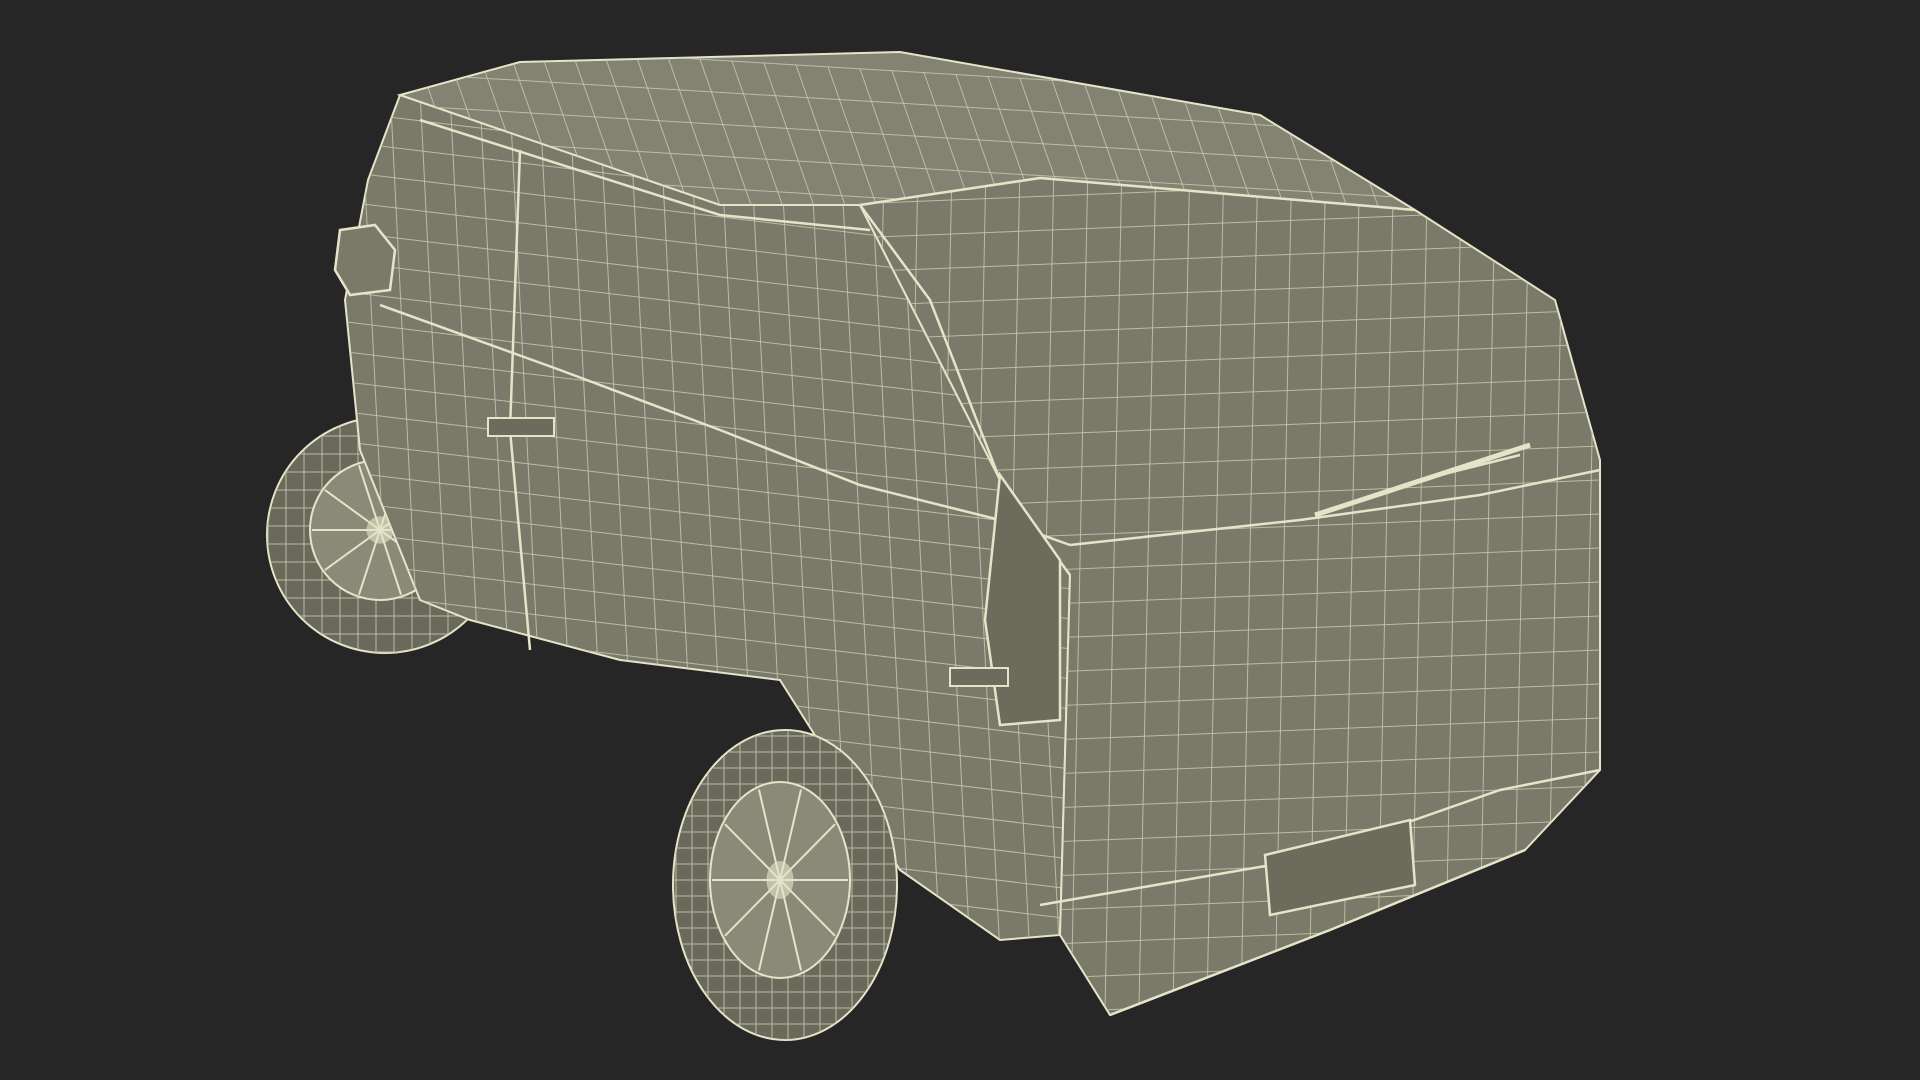 The width and height of the screenshot is (1920, 1080). I want to click on door-handle, so click(521, 427).